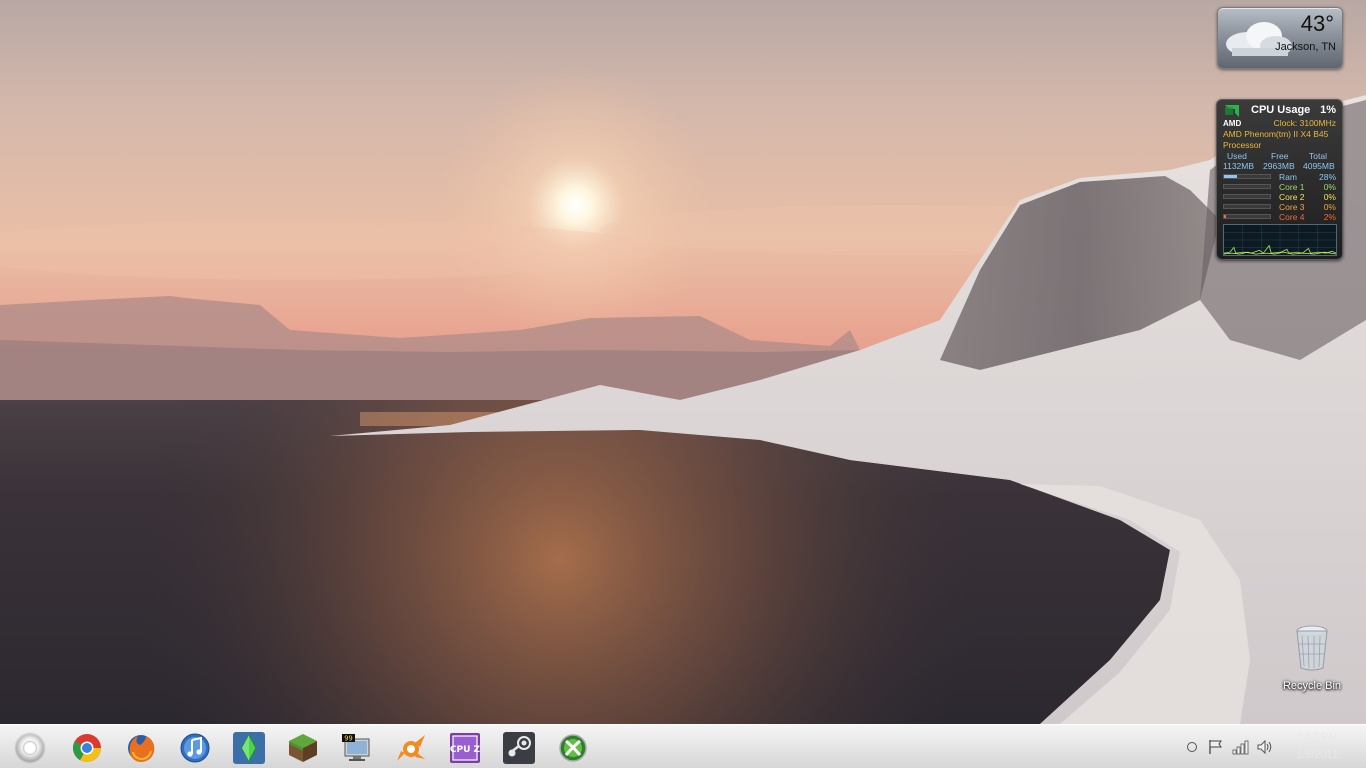 The height and width of the screenshot is (768, 1366). What do you see at coordinates (249, 748) in the screenshot?
I see `sims-icon` at bounding box center [249, 748].